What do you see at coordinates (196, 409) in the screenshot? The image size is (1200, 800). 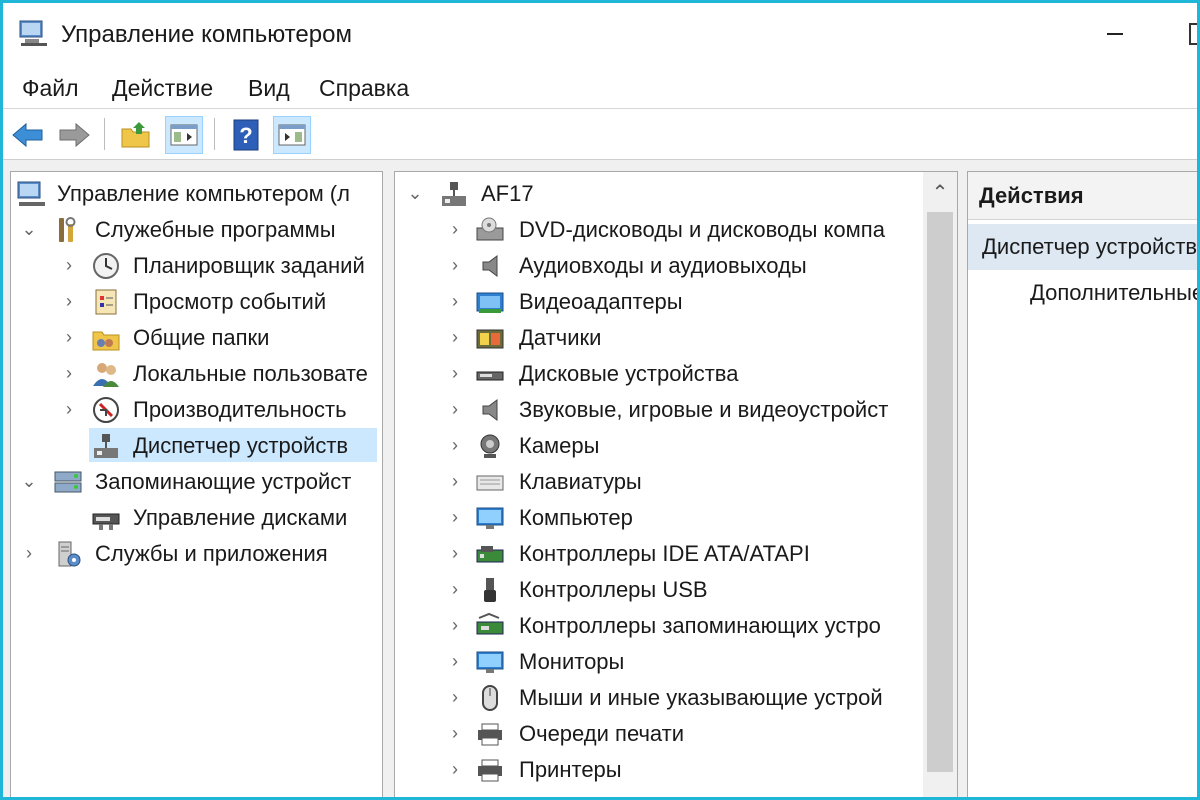 I see `tree-item-performance: › Производительность` at bounding box center [196, 409].